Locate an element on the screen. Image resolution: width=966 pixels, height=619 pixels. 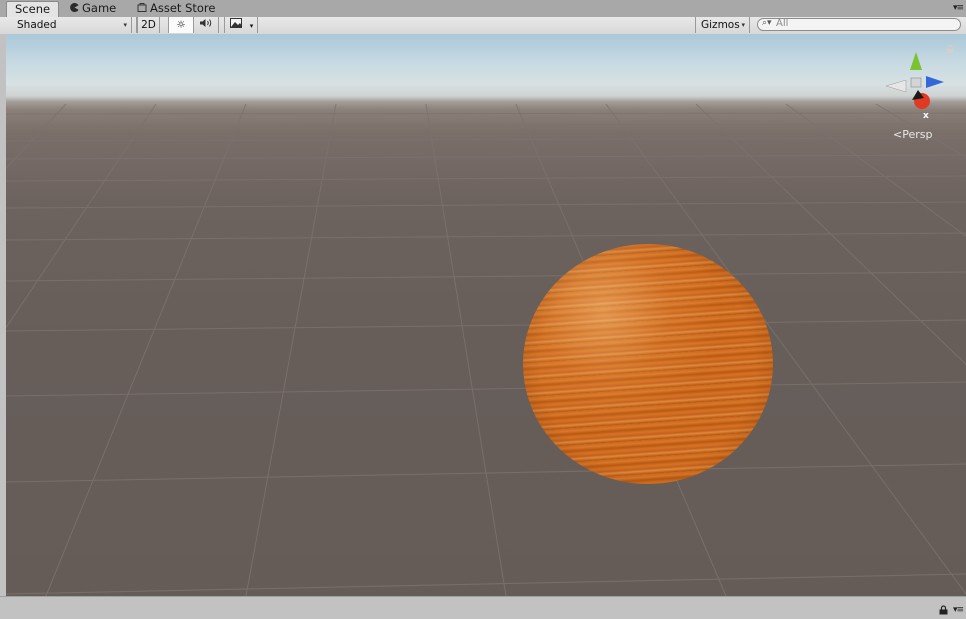
gizmo-z-cone-icon is located at coordinates (935, 82).